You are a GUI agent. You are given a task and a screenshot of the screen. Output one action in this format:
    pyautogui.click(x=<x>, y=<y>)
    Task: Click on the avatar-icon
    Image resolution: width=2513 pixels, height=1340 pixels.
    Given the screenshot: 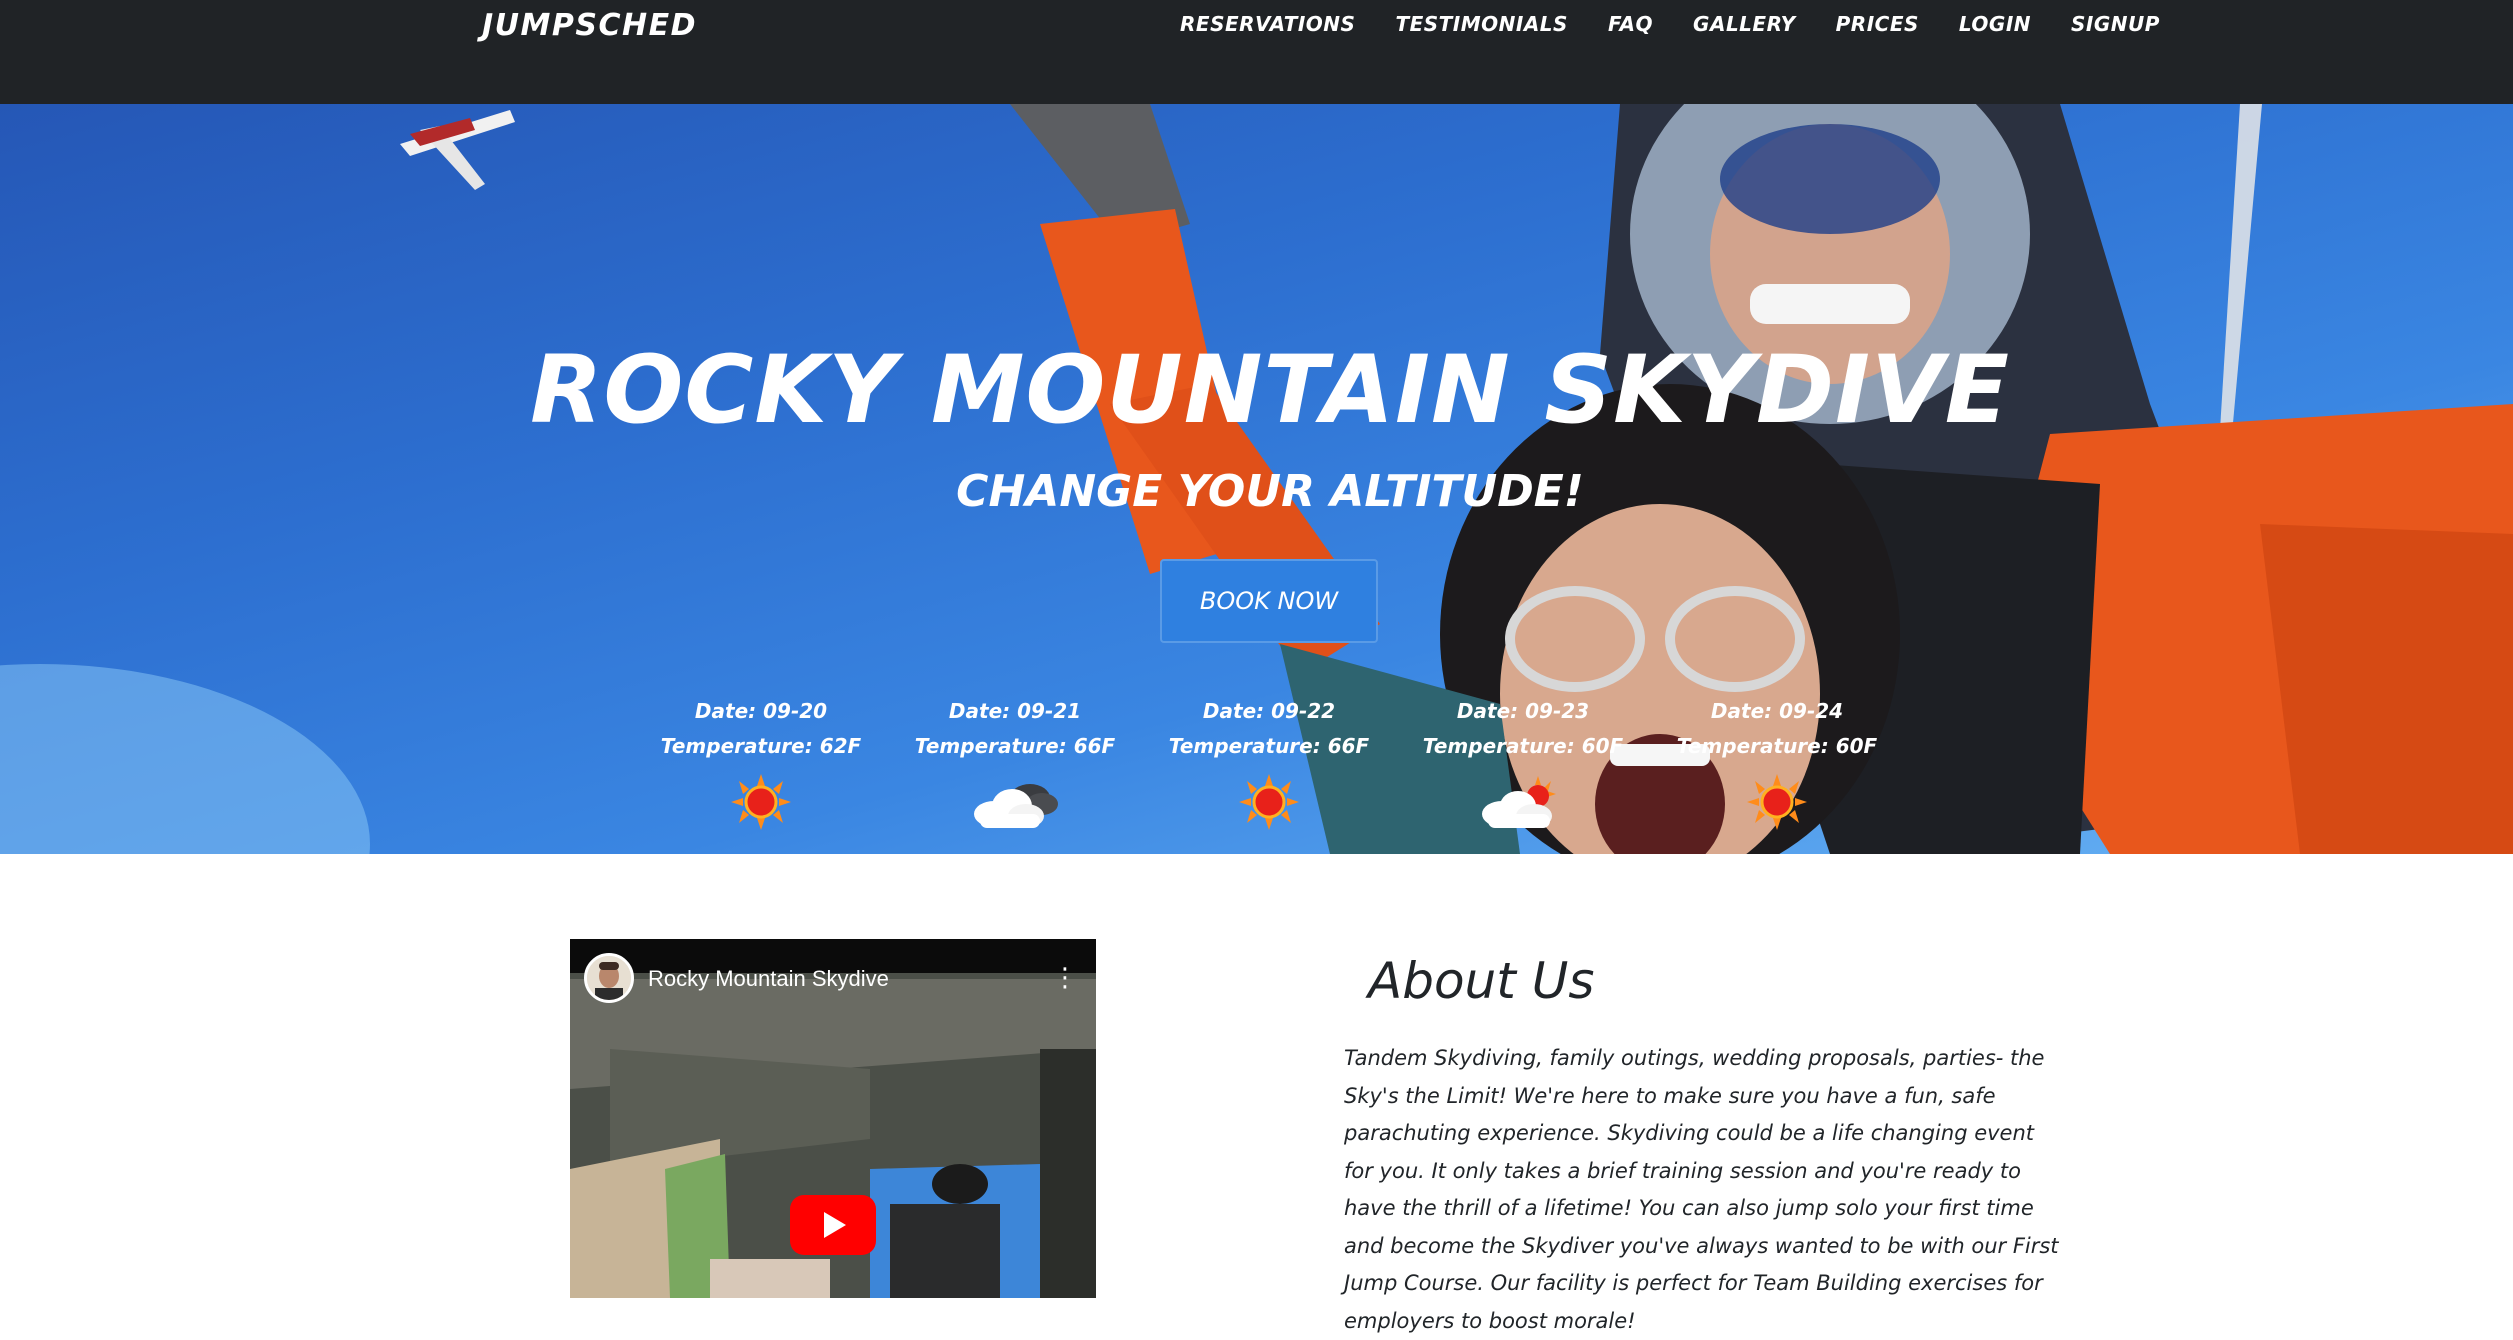 What is the action you would take?
    pyautogui.click(x=609, y=978)
    